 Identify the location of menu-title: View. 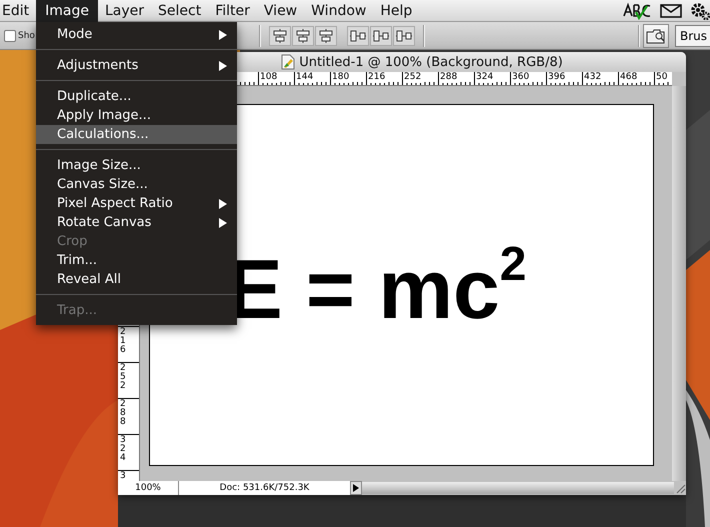
(280, 11).